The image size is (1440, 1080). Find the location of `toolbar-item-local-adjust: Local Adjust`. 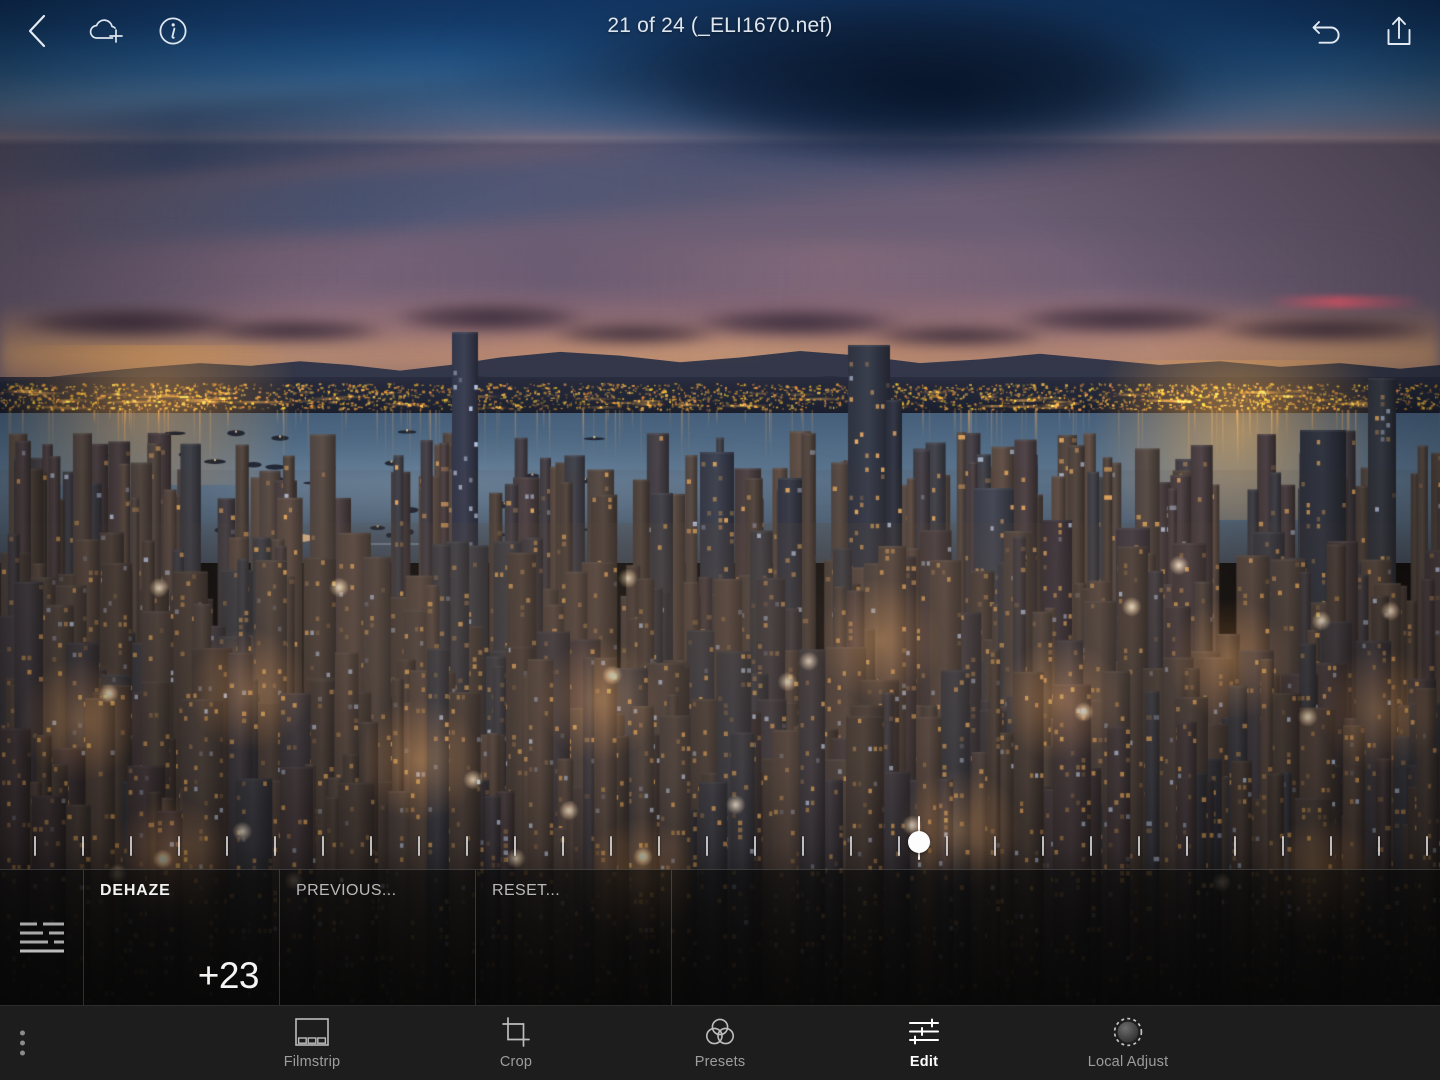

toolbar-item-local-adjust: Local Adjust is located at coordinates (1128, 1043).